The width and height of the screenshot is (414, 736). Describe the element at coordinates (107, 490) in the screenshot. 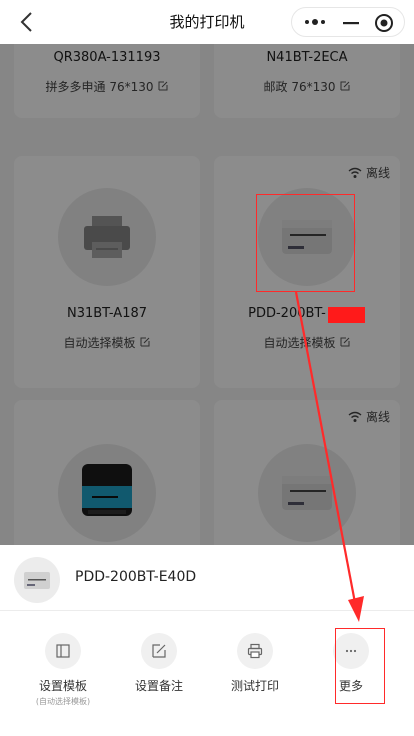

I see `thermal-printer-icon` at that location.